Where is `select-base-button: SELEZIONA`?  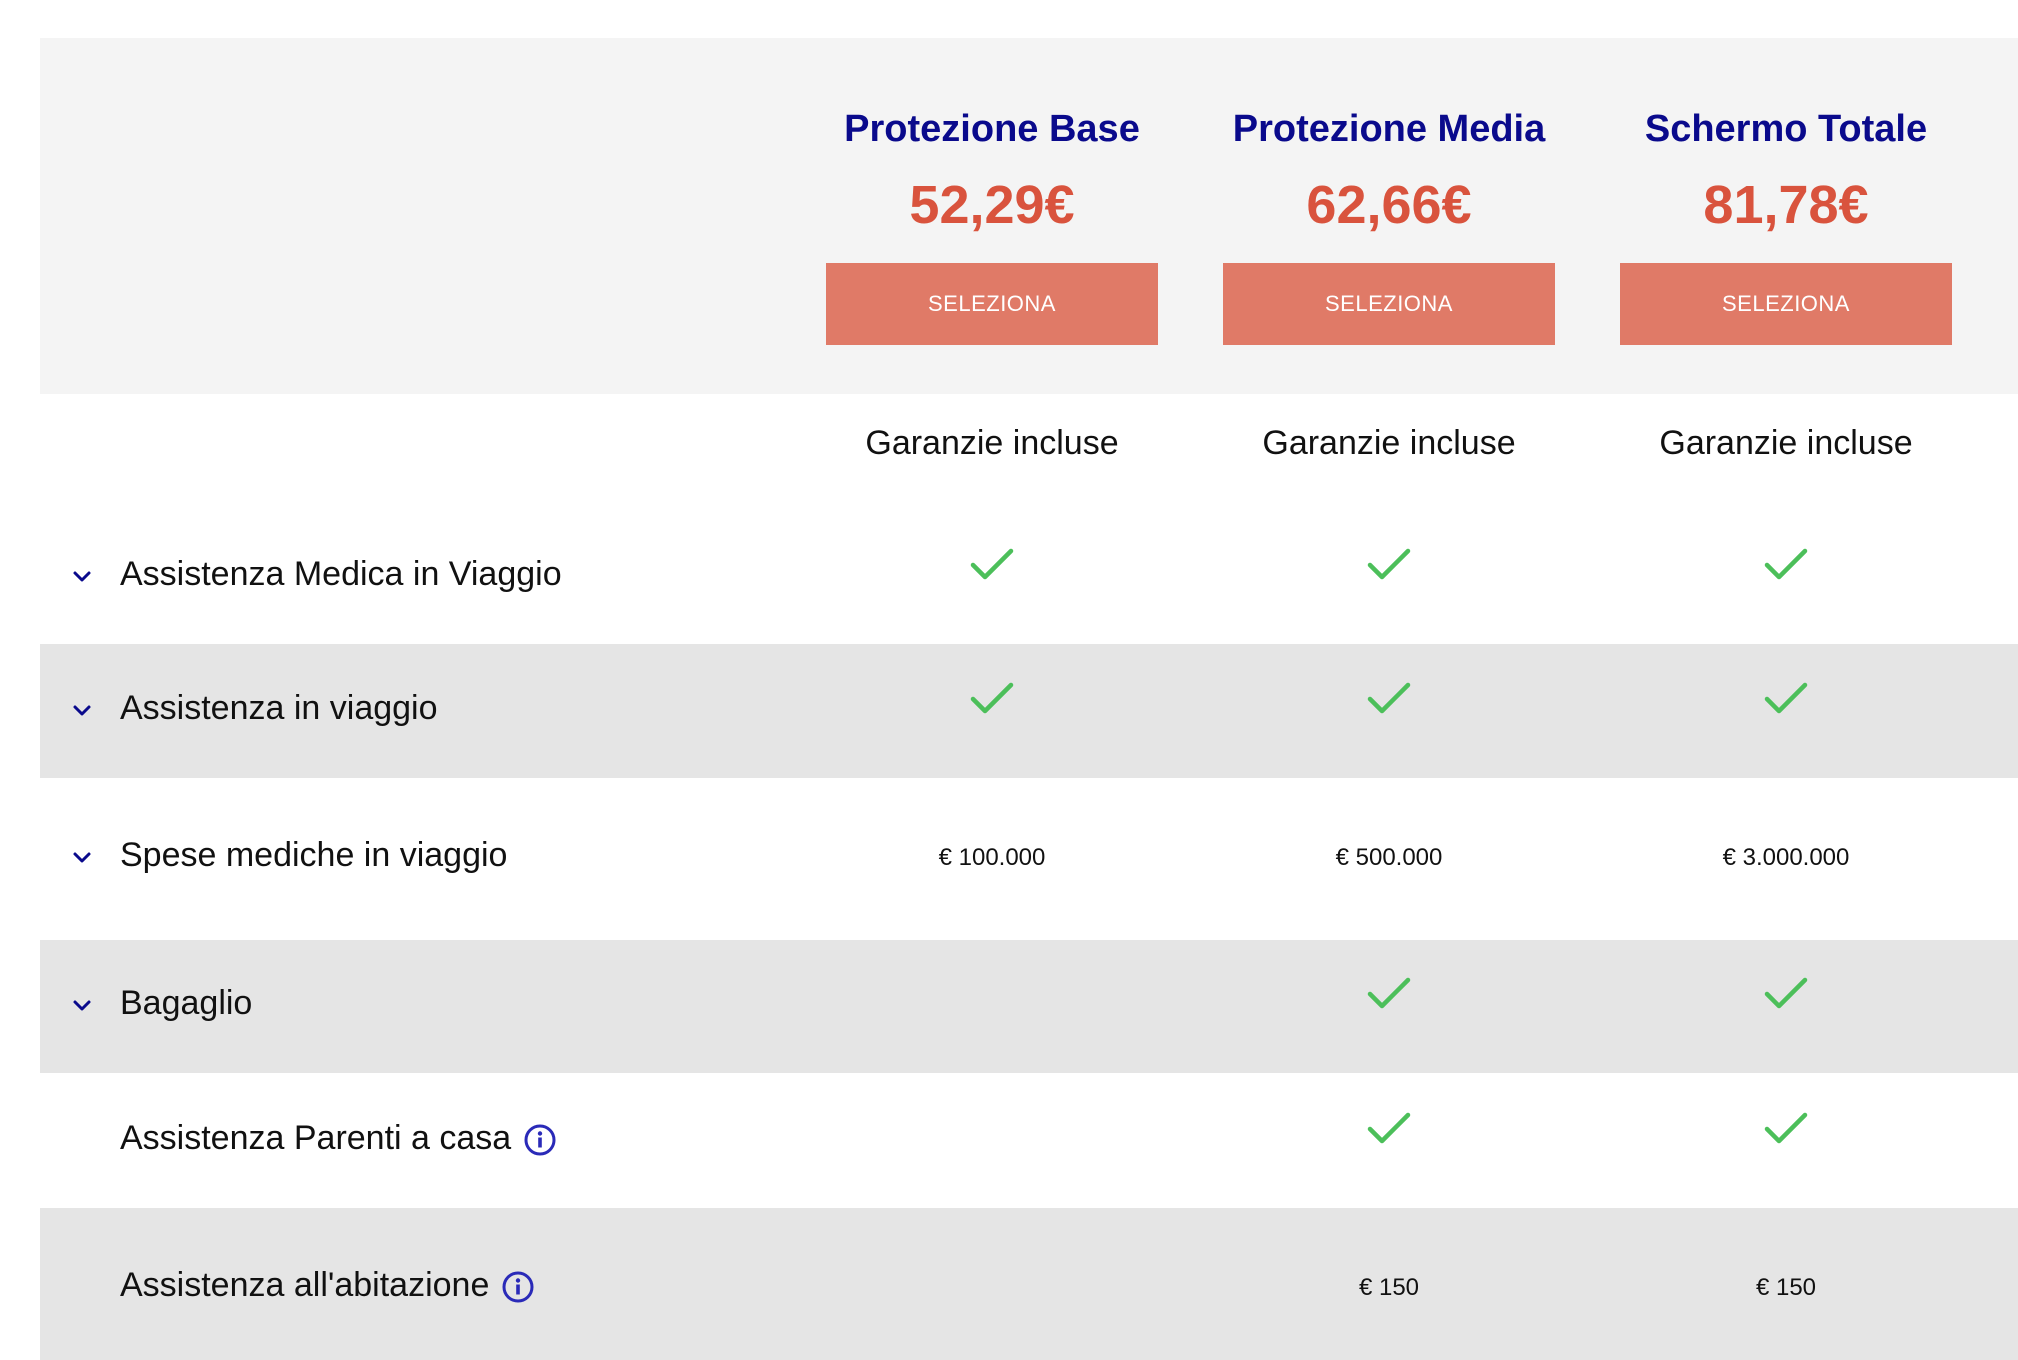
select-base-button: SELEZIONA is located at coordinates (992, 304).